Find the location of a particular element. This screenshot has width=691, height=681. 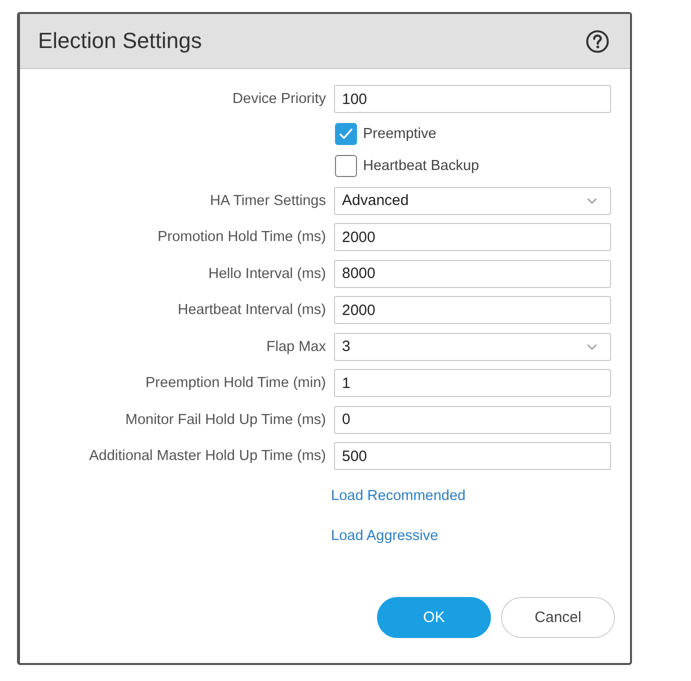

help-icon is located at coordinates (597, 41).